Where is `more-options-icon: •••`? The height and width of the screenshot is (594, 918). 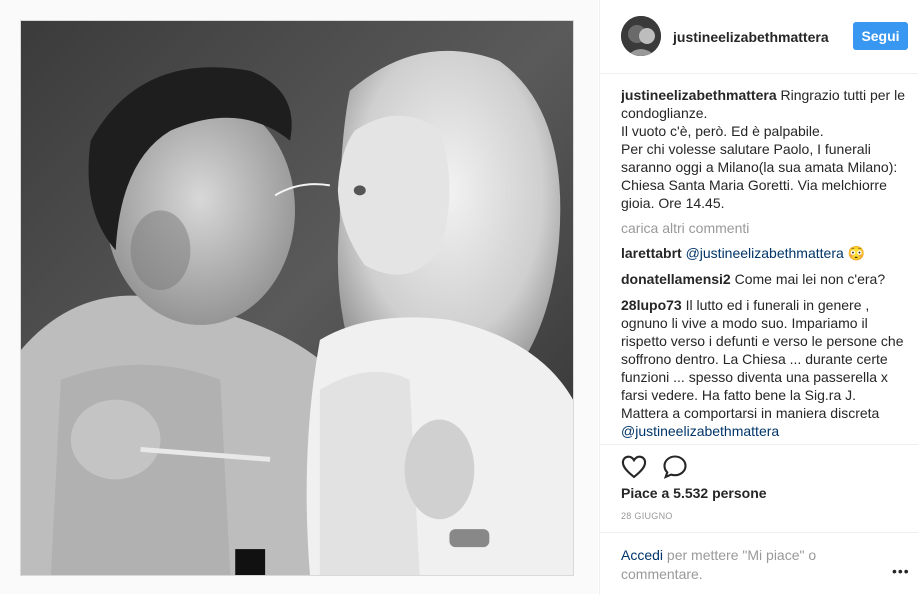
more-options-icon: ••• is located at coordinates (901, 571).